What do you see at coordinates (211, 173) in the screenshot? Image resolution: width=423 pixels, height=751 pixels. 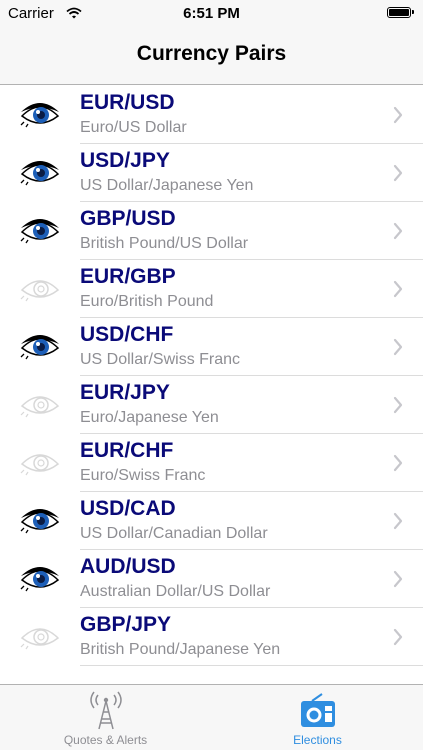 I see `currency-pair-row: USD/JPY US Dollar/Japanese Yen` at bounding box center [211, 173].